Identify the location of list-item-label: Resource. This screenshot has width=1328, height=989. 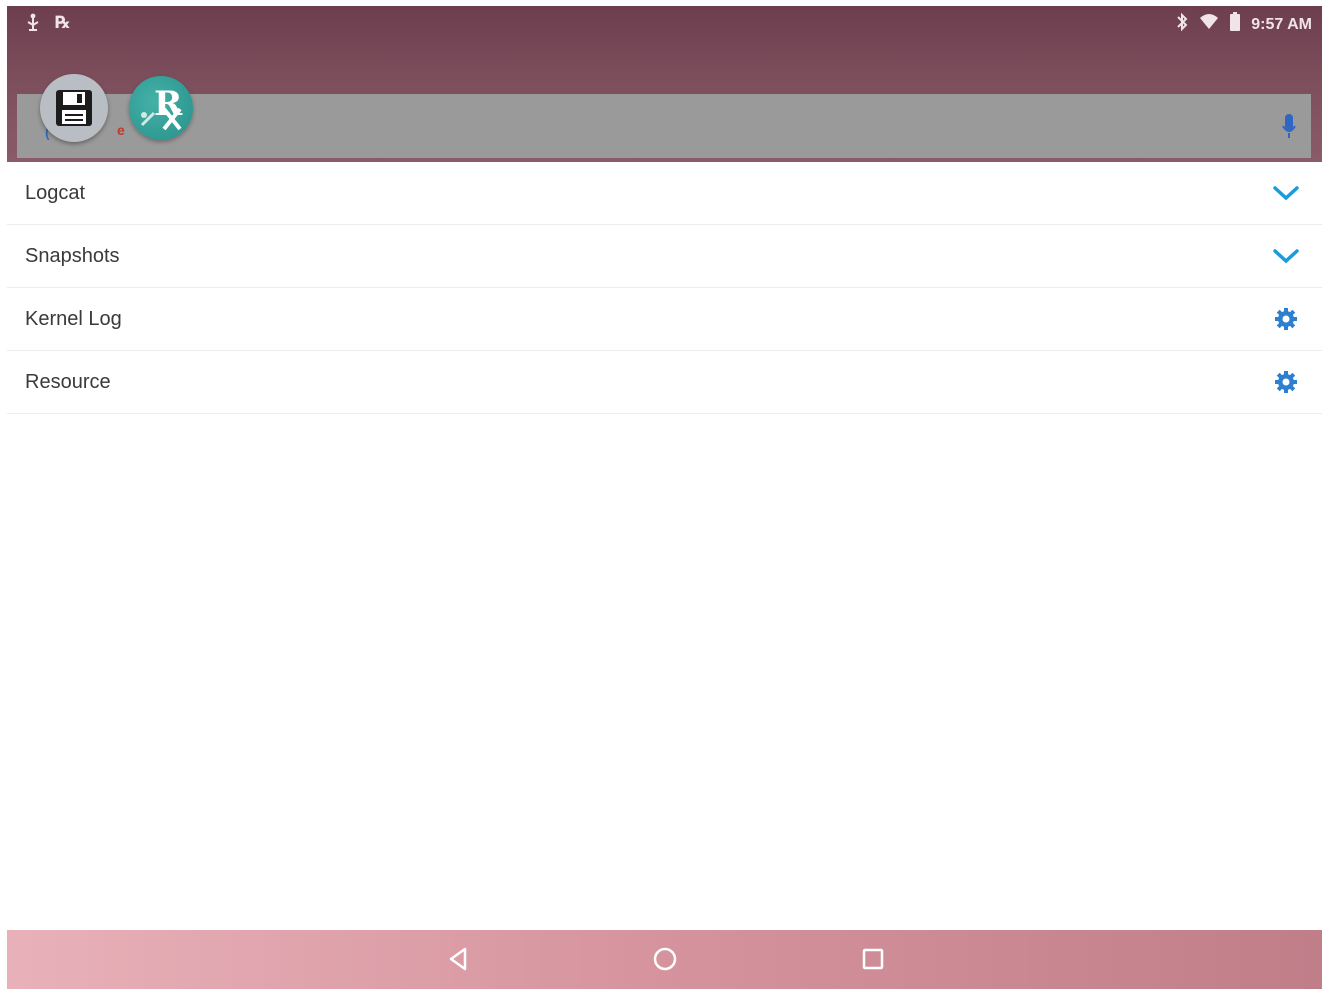
(68, 381).